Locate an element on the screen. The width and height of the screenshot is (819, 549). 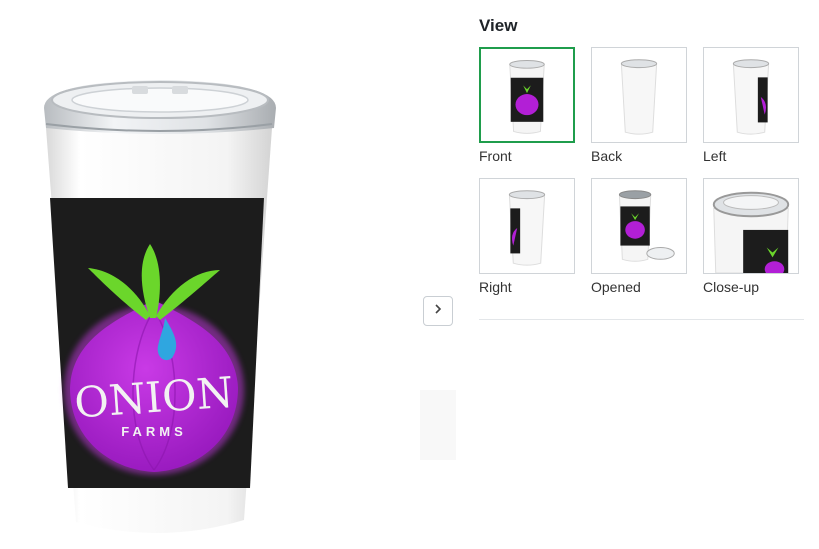
thumbnail-opened: Opened is located at coordinates (639, 242).